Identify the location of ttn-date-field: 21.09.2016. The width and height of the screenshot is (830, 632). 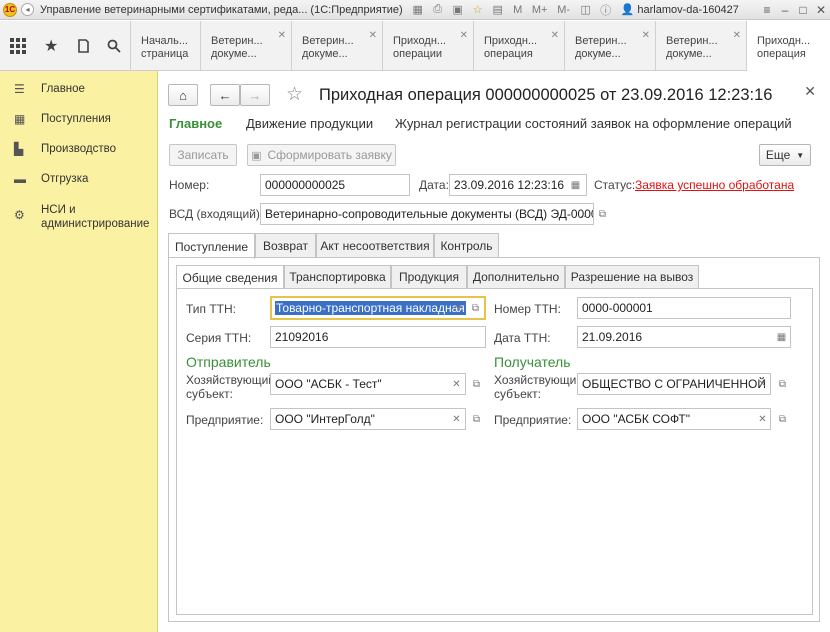
(684, 337).